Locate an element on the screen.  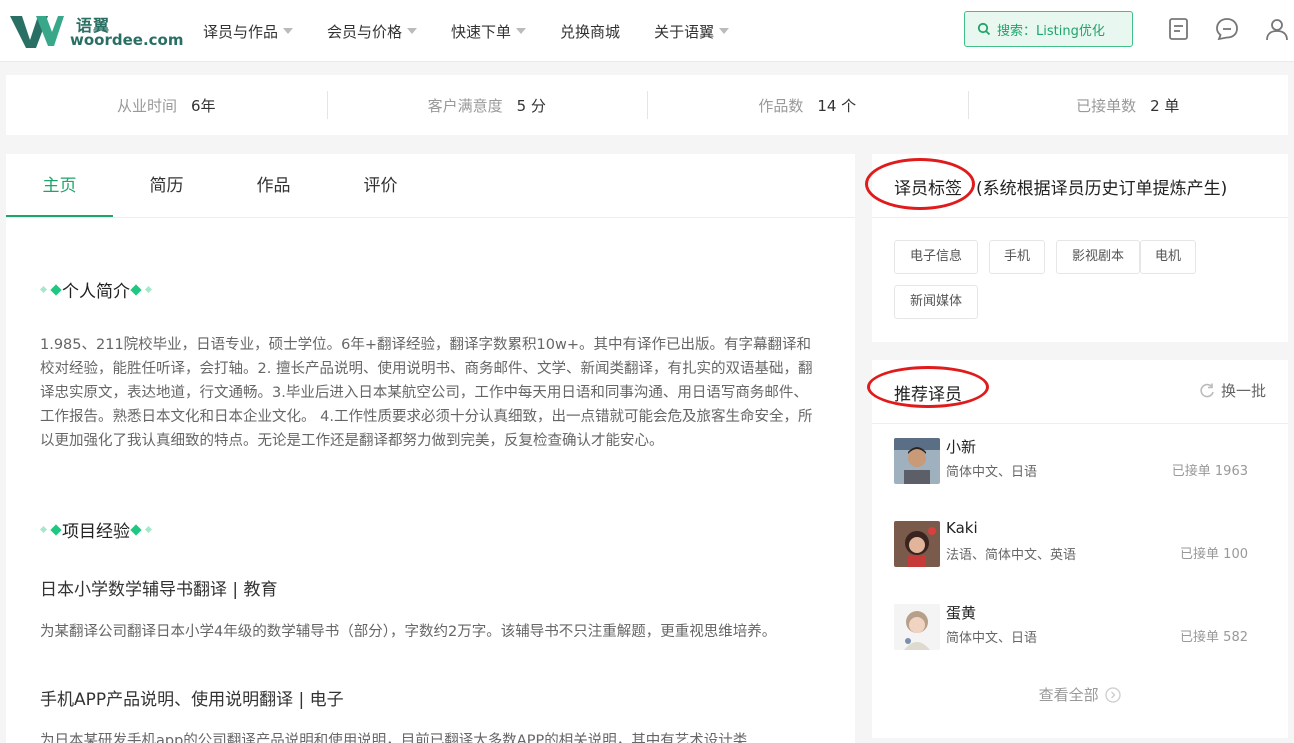
main-nav: 译员与作品 会员与价格 快速下单 兑换商城 关于语翼 is located at coordinates (483, 31).